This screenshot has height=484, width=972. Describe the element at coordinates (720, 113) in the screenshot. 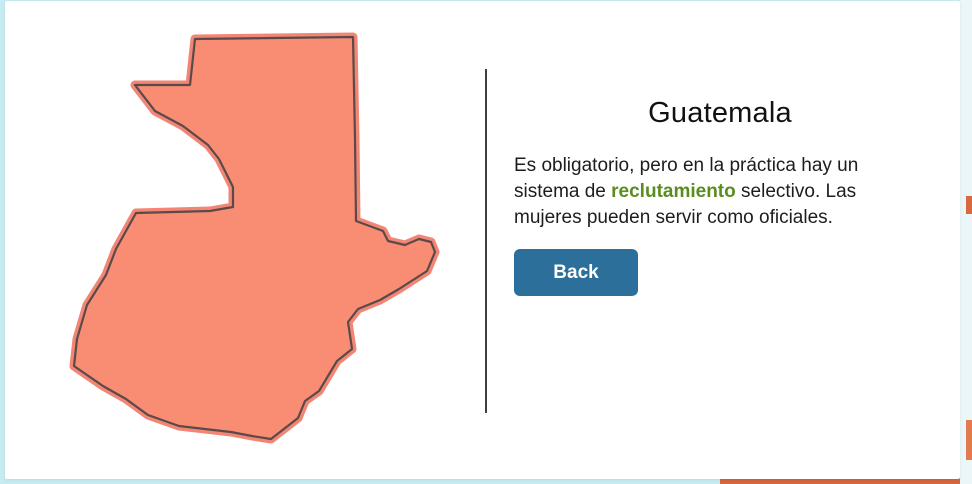

I see `country-title: Guatemala` at that location.